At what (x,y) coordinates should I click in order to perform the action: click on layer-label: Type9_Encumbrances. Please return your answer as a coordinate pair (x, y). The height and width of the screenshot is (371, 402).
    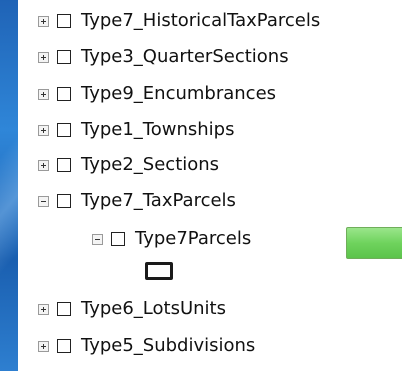
    Looking at the image, I should click on (179, 93).